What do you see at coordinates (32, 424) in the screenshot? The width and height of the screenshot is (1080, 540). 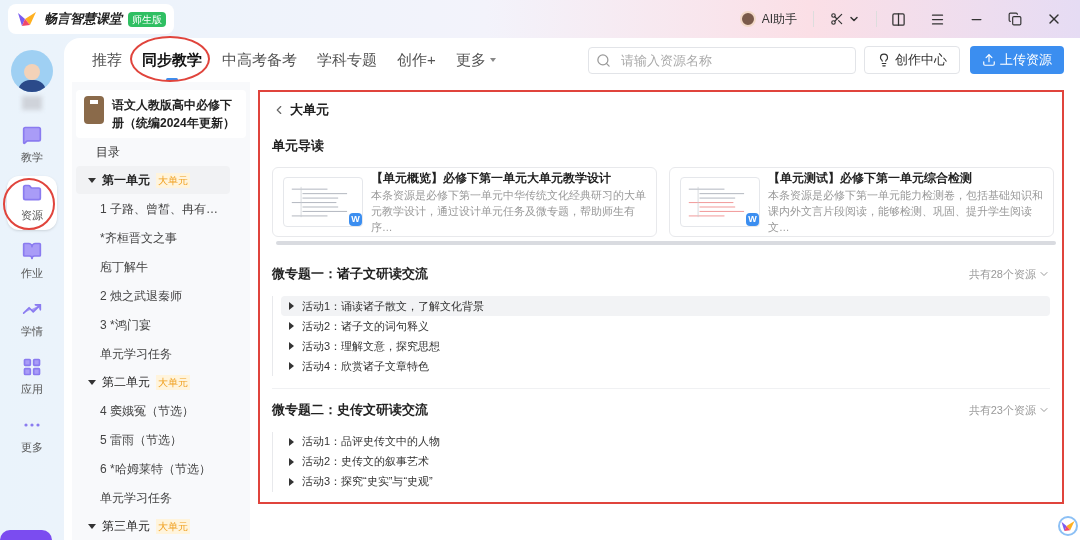 I see `more-icon` at bounding box center [32, 424].